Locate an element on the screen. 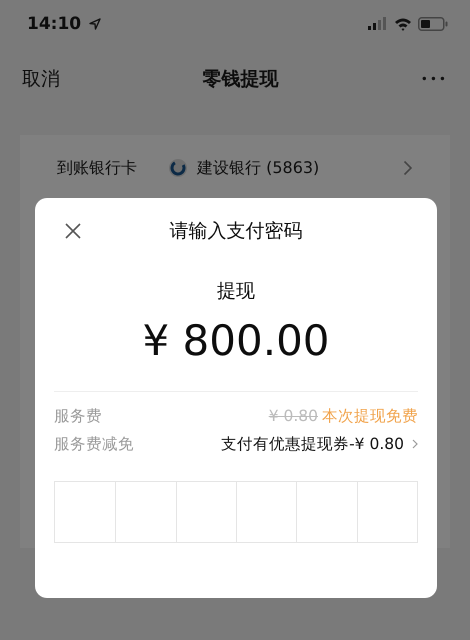  password-field is located at coordinates (236, 512).